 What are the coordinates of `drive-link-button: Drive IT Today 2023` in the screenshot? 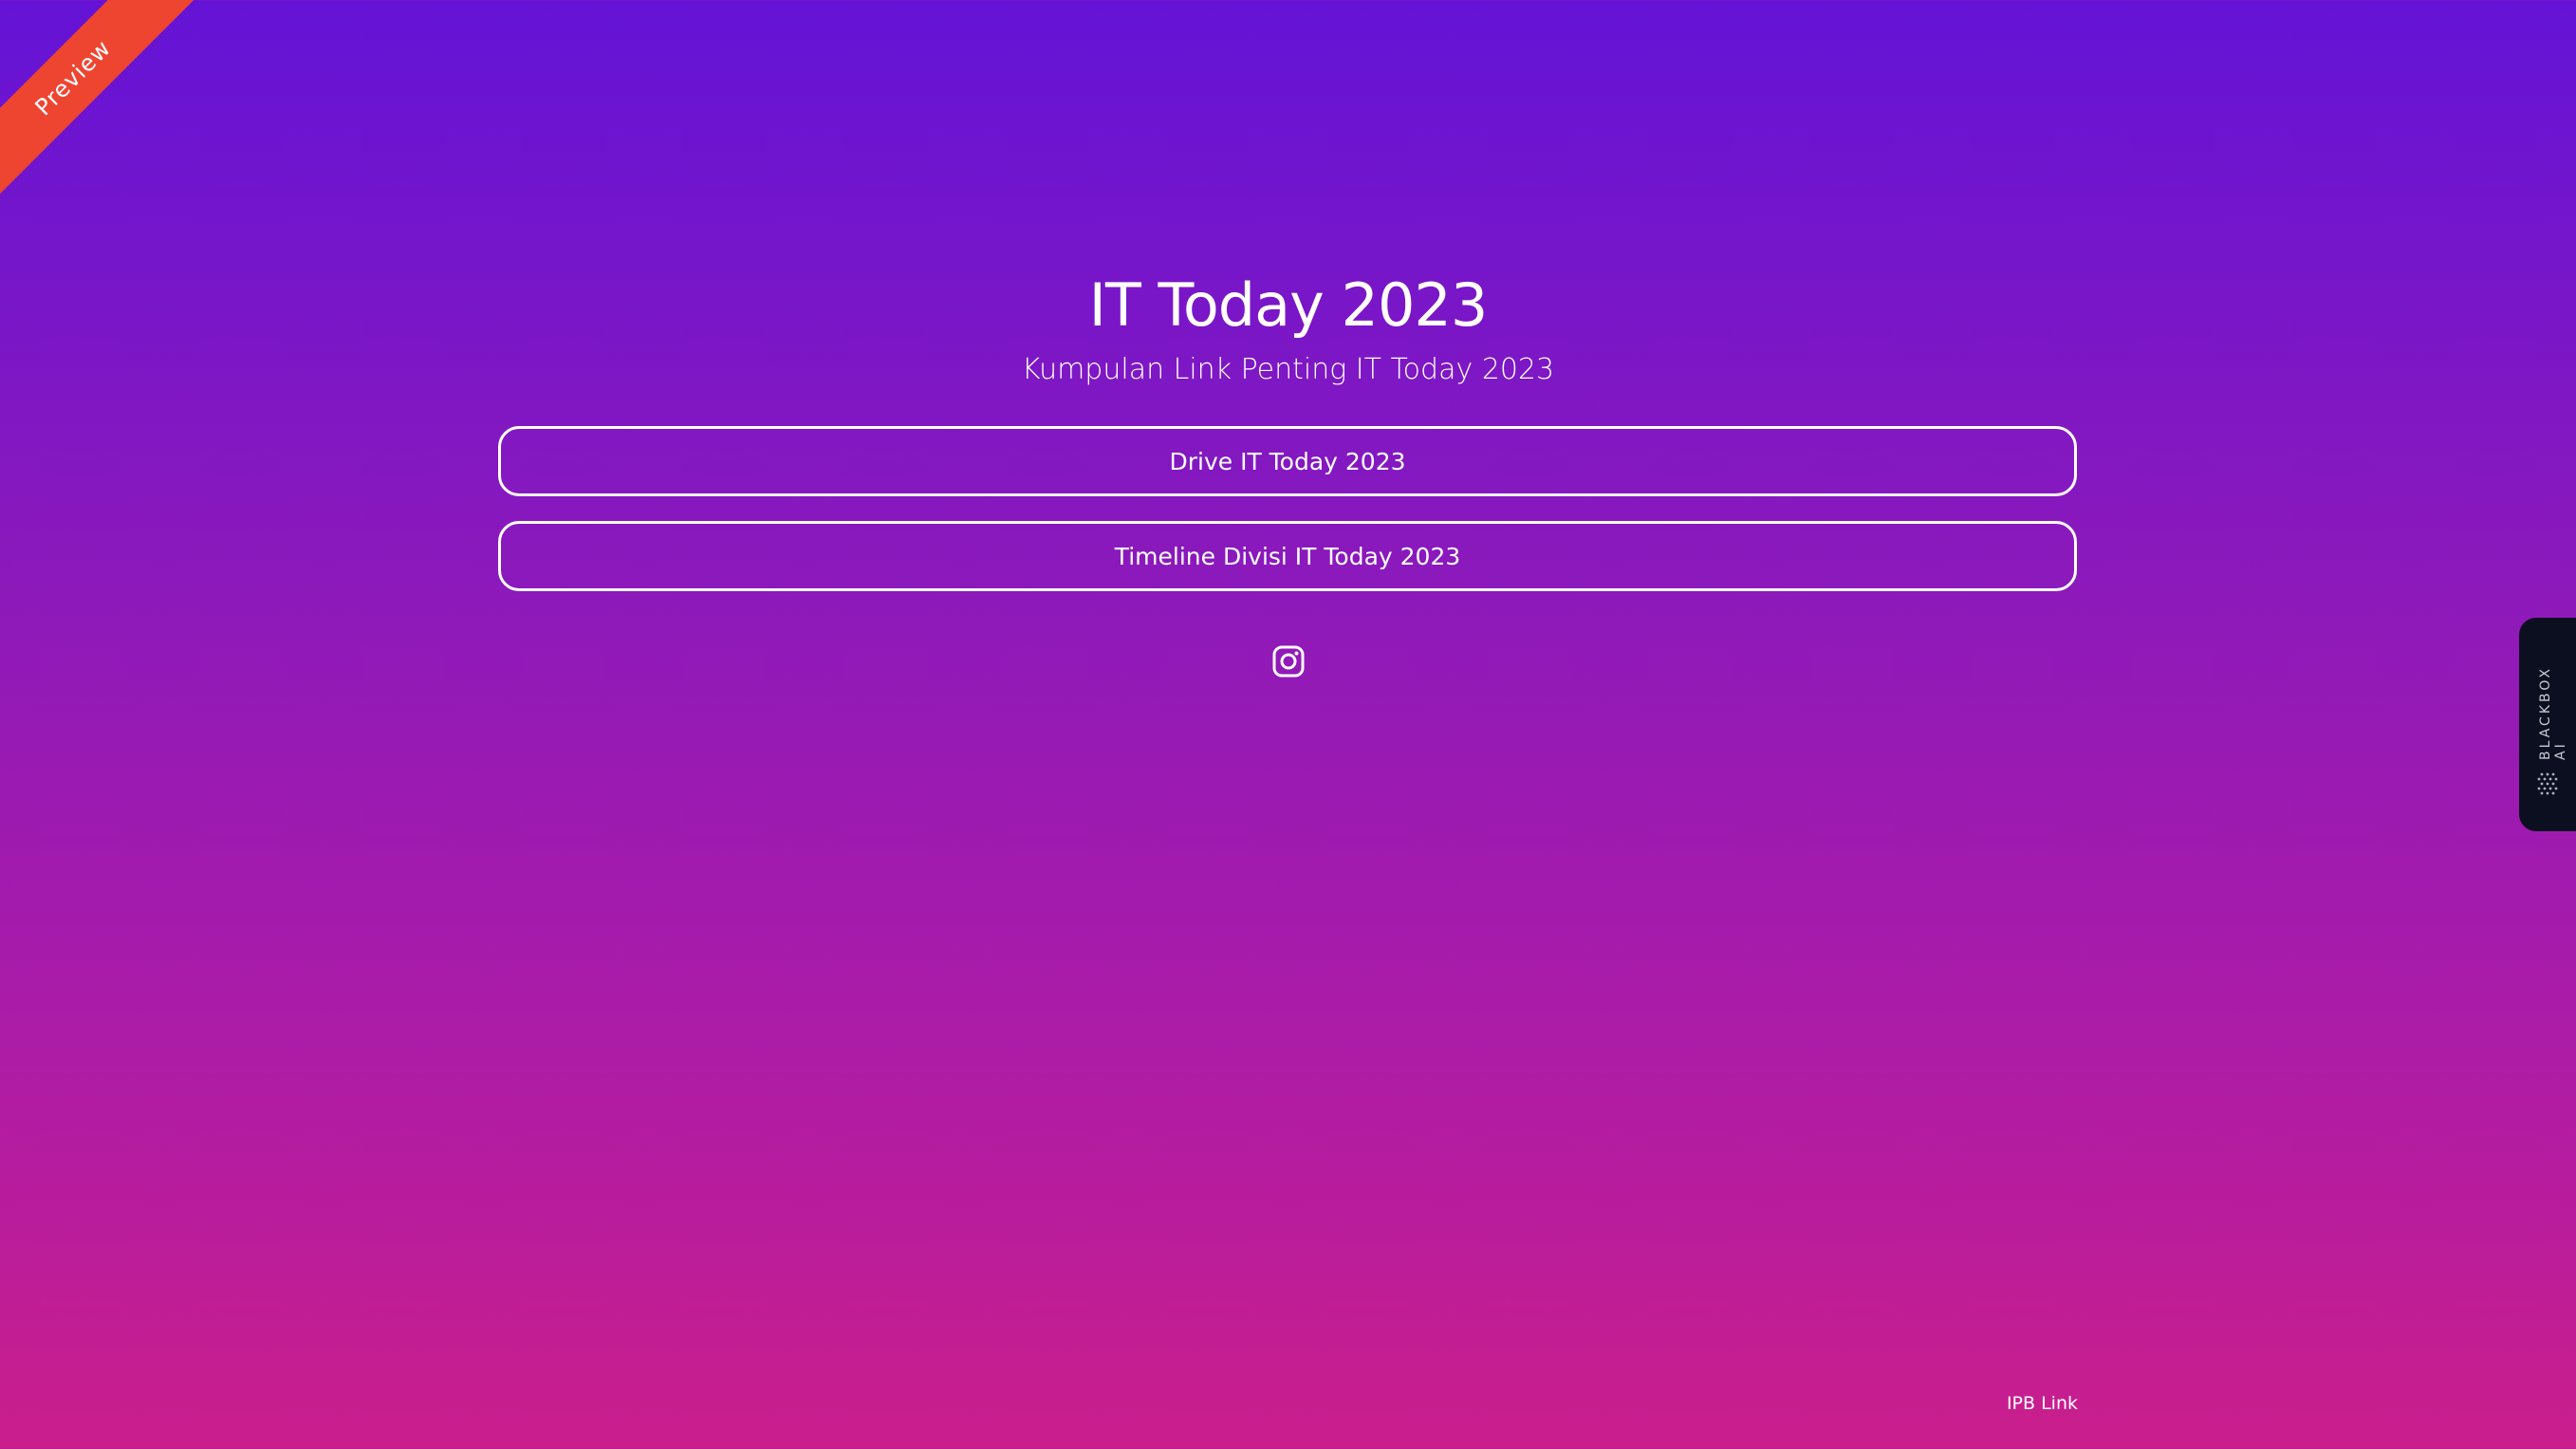 It's located at (1287, 461).